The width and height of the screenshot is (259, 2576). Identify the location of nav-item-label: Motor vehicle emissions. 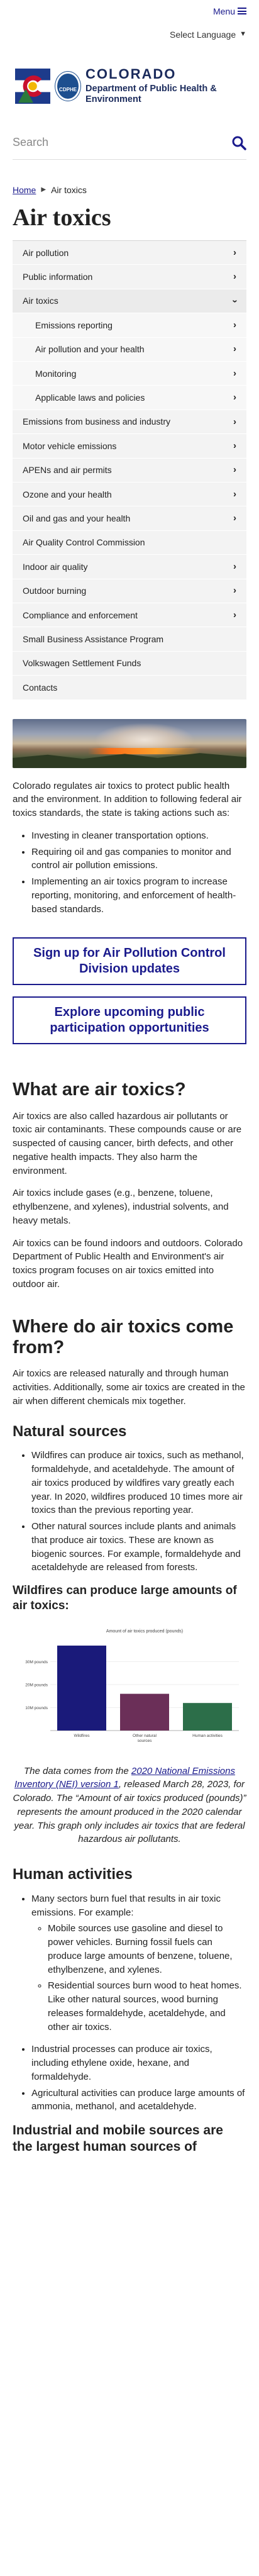
(70, 445).